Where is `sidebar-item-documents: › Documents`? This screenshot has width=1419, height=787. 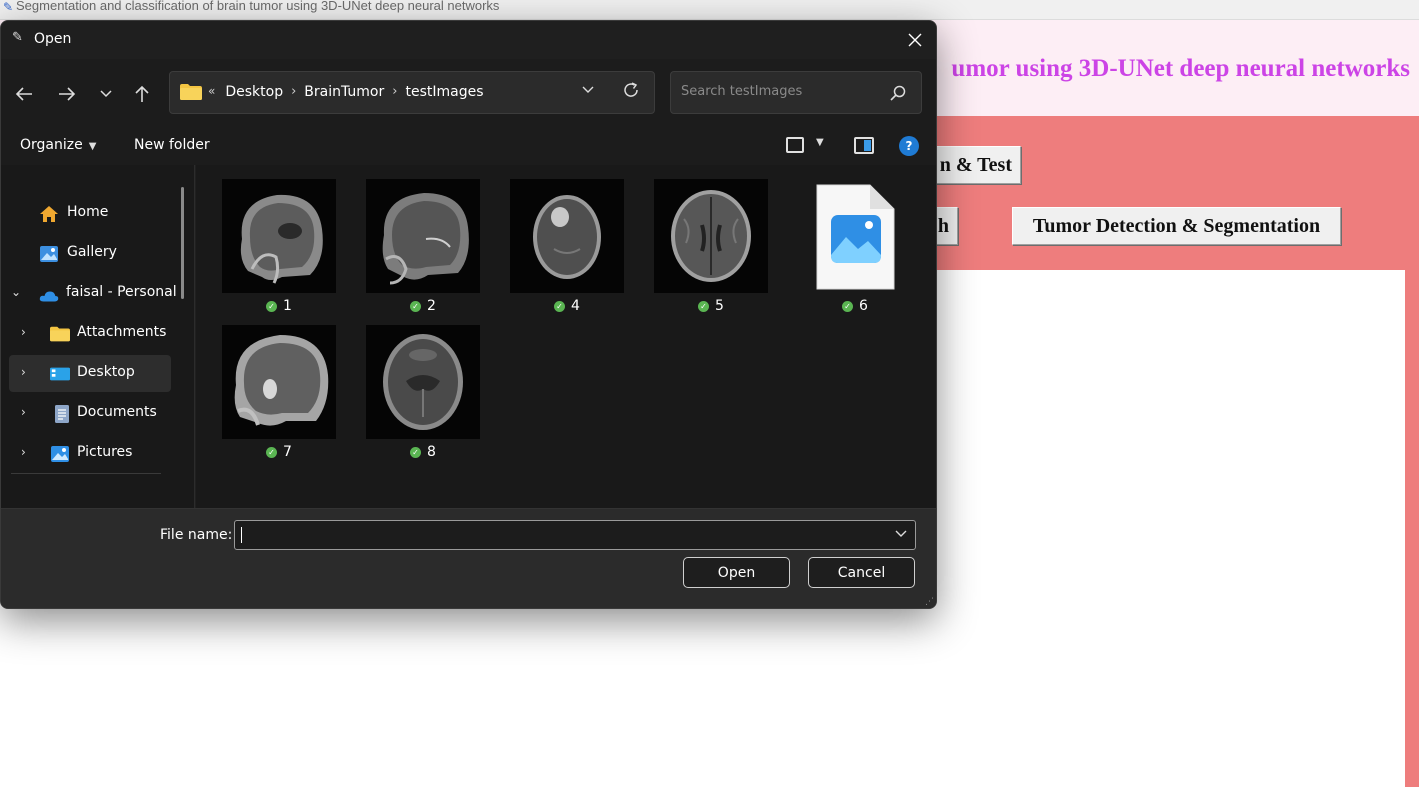 sidebar-item-documents: › Documents is located at coordinates (90, 413).